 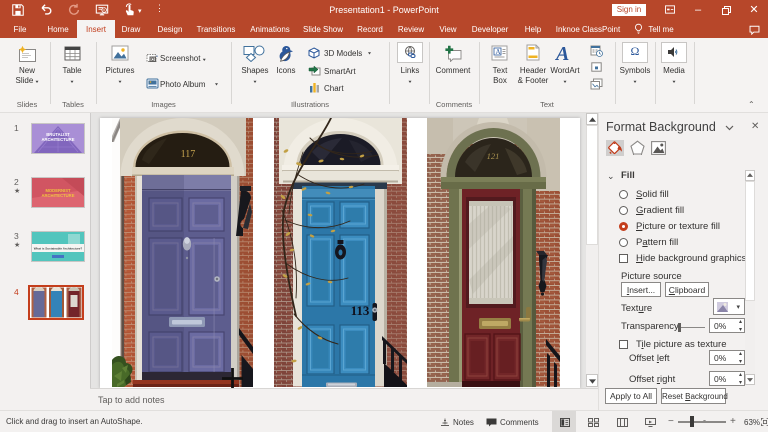 I want to click on svg-text: 121, so click(x=492, y=156).